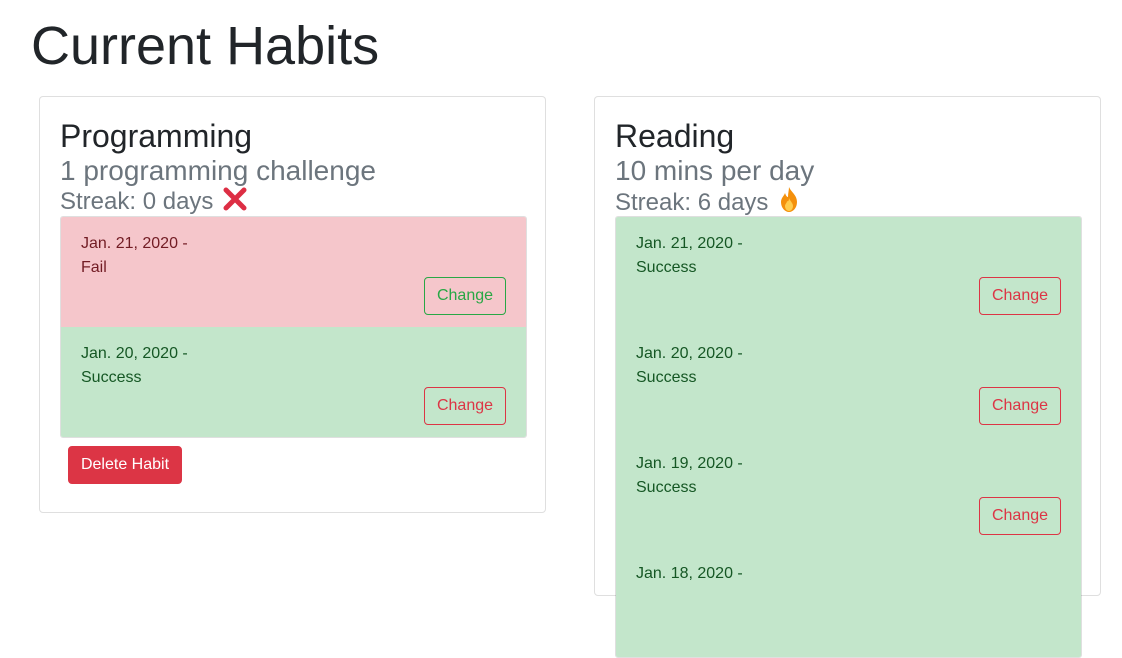 The height and width of the screenshot is (658, 1122). Describe the element at coordinates (848, 492) in the screenshot. I see `list-item: Jan. 19, 2020 - Success Change` at that location.